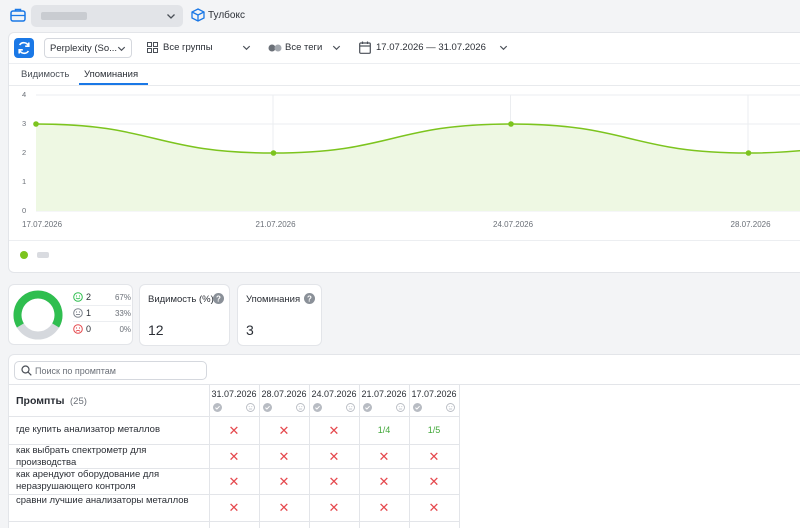 Image resolution: width=800 pixels, height=528 pixels. Describe the element at coordinates (279, 315) in the screenshot. I see `mentions-metric-card: Упоминания ? 3` at that location.